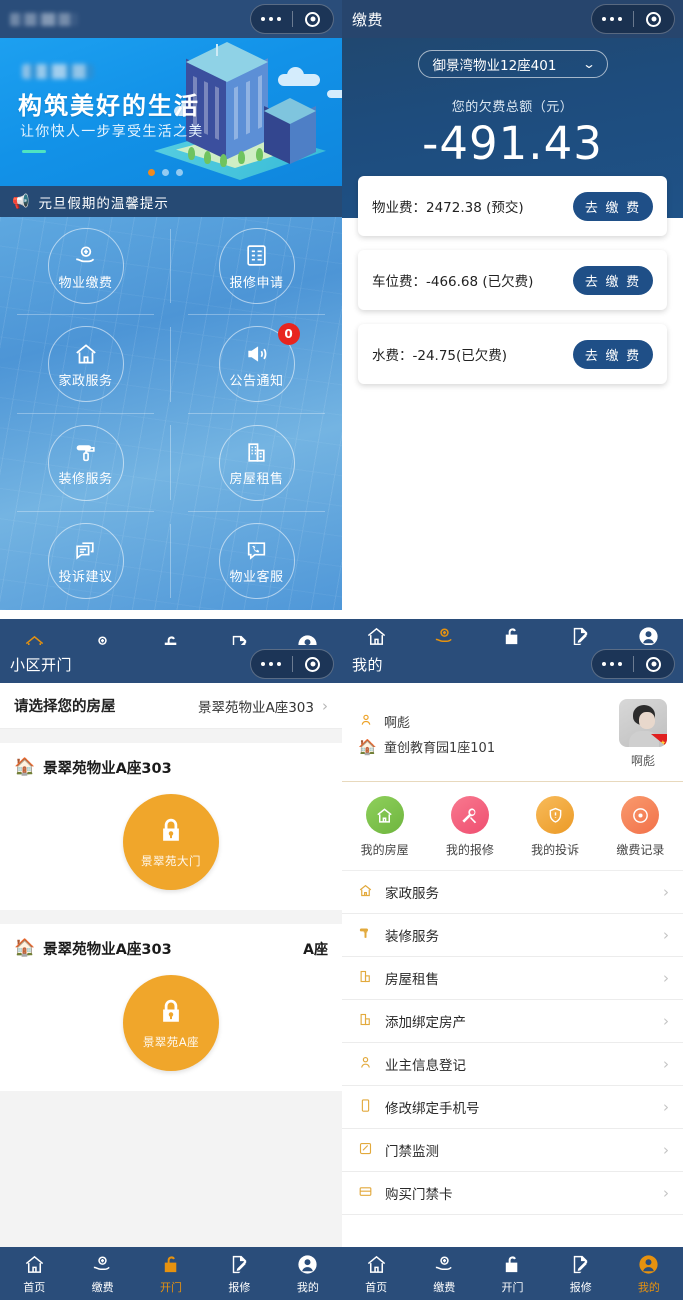 This screenshot has height=1300, width=683. Describe the element at coordinates (109, 106) in the screenshot. I see `banner-headline: 构筑美好的生活` at that location.